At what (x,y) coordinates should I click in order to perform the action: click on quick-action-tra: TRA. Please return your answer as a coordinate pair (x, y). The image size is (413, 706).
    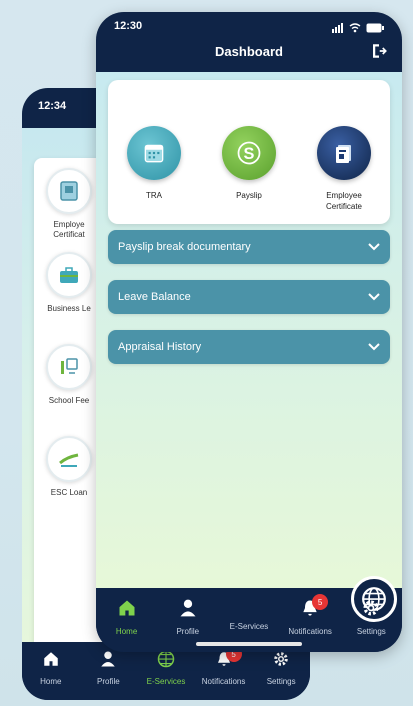
    Looking at the image, I should click on (154, 163).